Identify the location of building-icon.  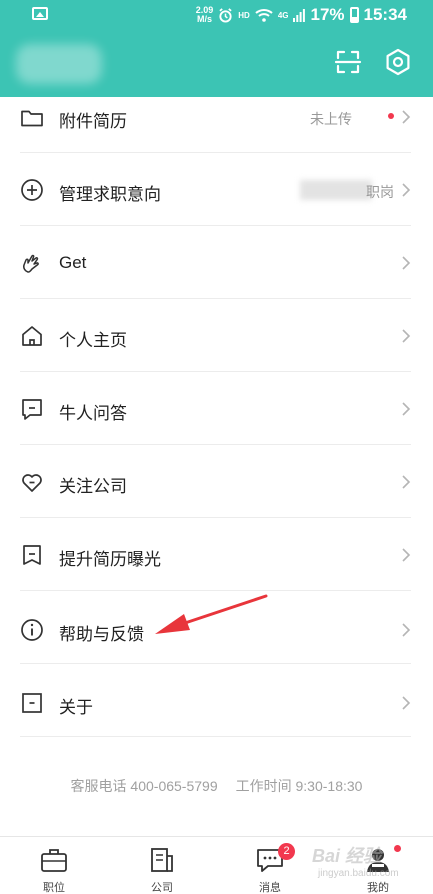
(162, 860).